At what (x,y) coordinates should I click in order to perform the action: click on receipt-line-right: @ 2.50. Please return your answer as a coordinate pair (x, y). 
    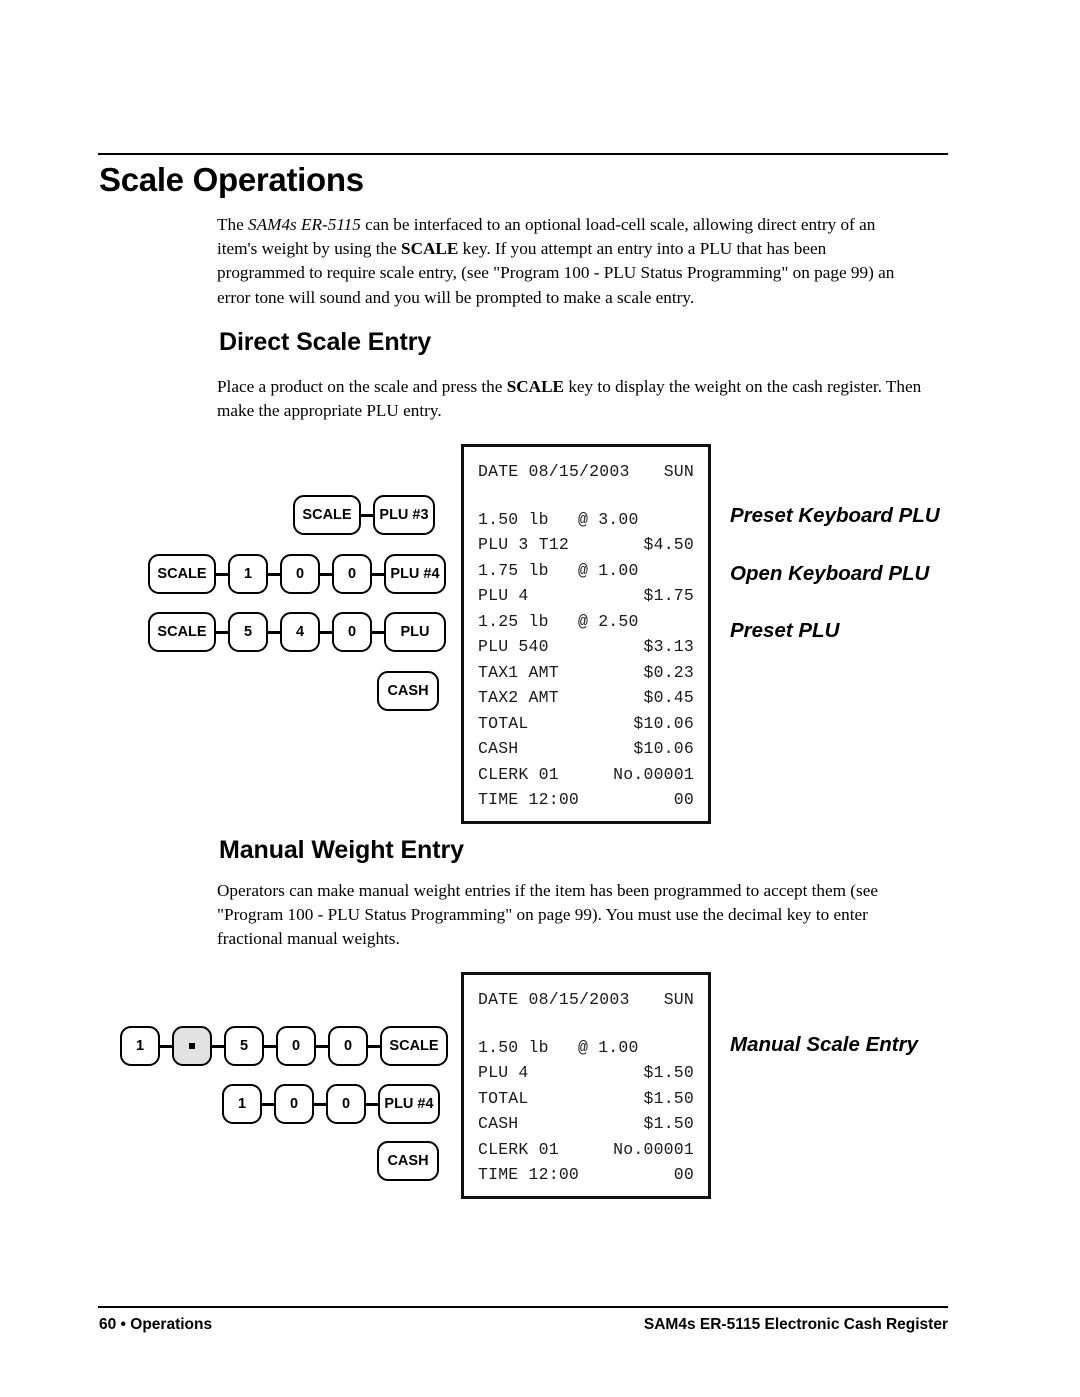
    Looking at the image, I should click on (608, 621).